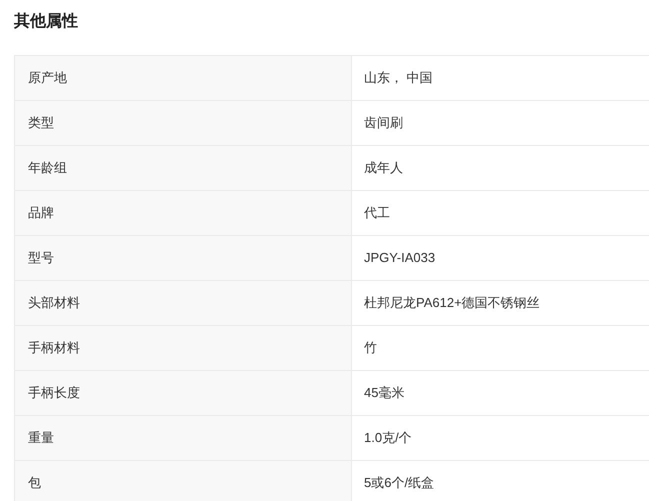  Describe the element at coordinates (370, 348) in the screenshot. I see `value-cell-text: 竹` at that location.